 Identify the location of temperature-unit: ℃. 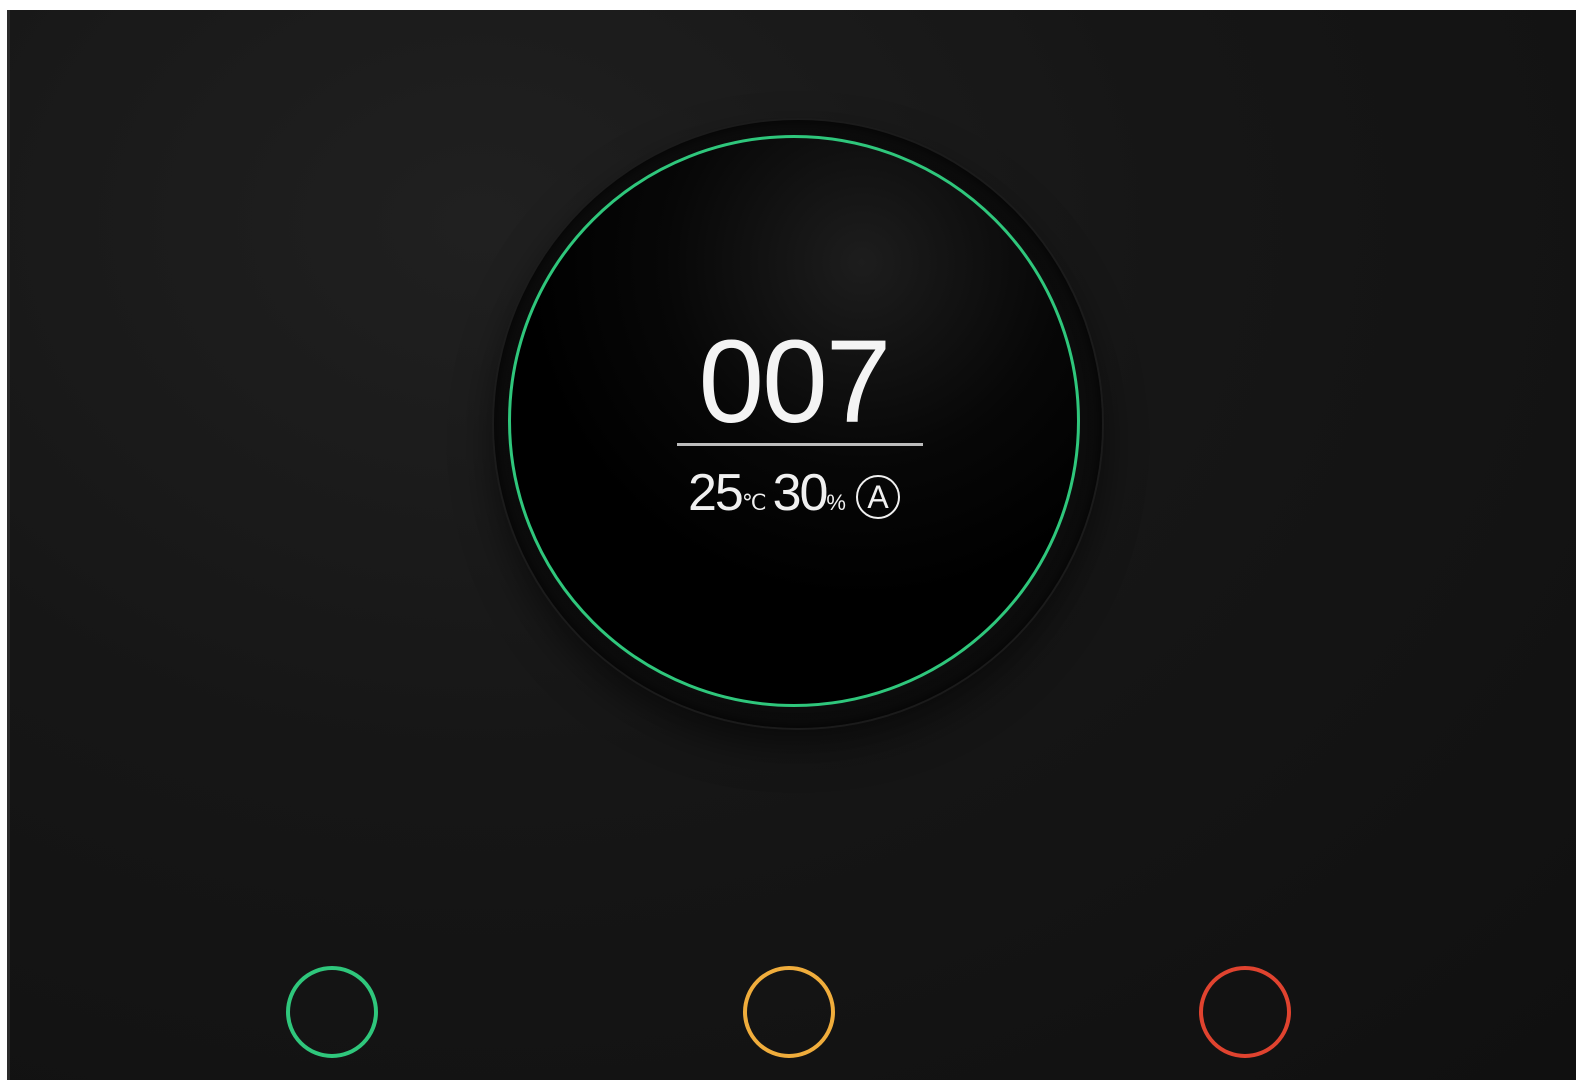
(754, 502).